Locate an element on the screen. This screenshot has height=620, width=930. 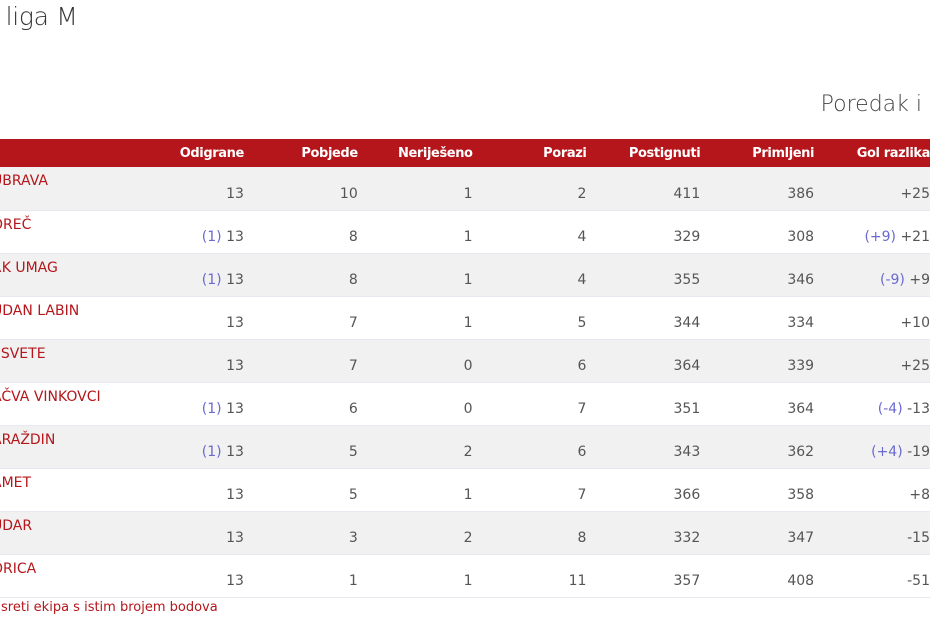
table-row: RK UMAG (1) 13 8 1 4 355 346 (-9) +9 is located at coordinates (465, 274).